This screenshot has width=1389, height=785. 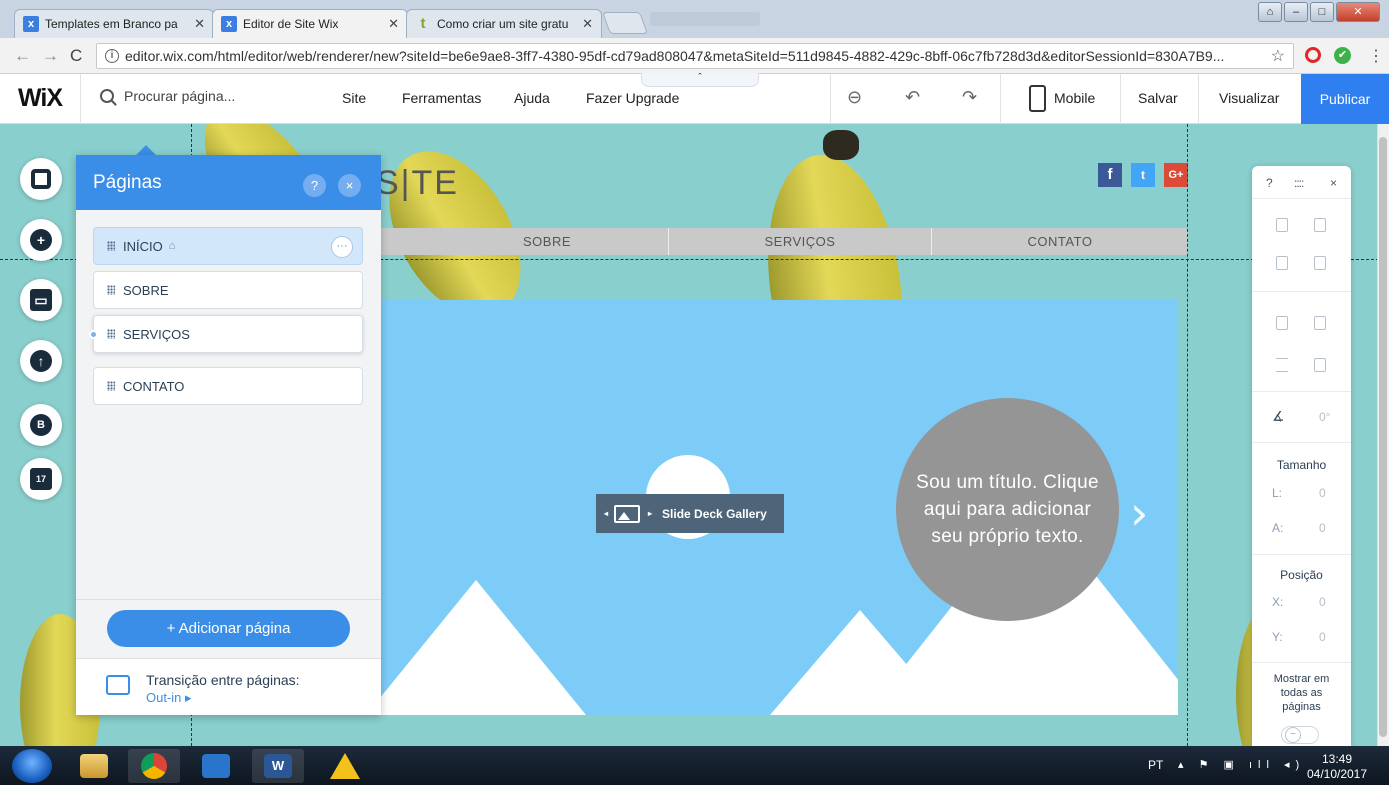 What do you see at coordinates (547, 241) in the screenshot?
I see `site-menu-item-sobre: SOBRE` at bounding box center [547, 241].